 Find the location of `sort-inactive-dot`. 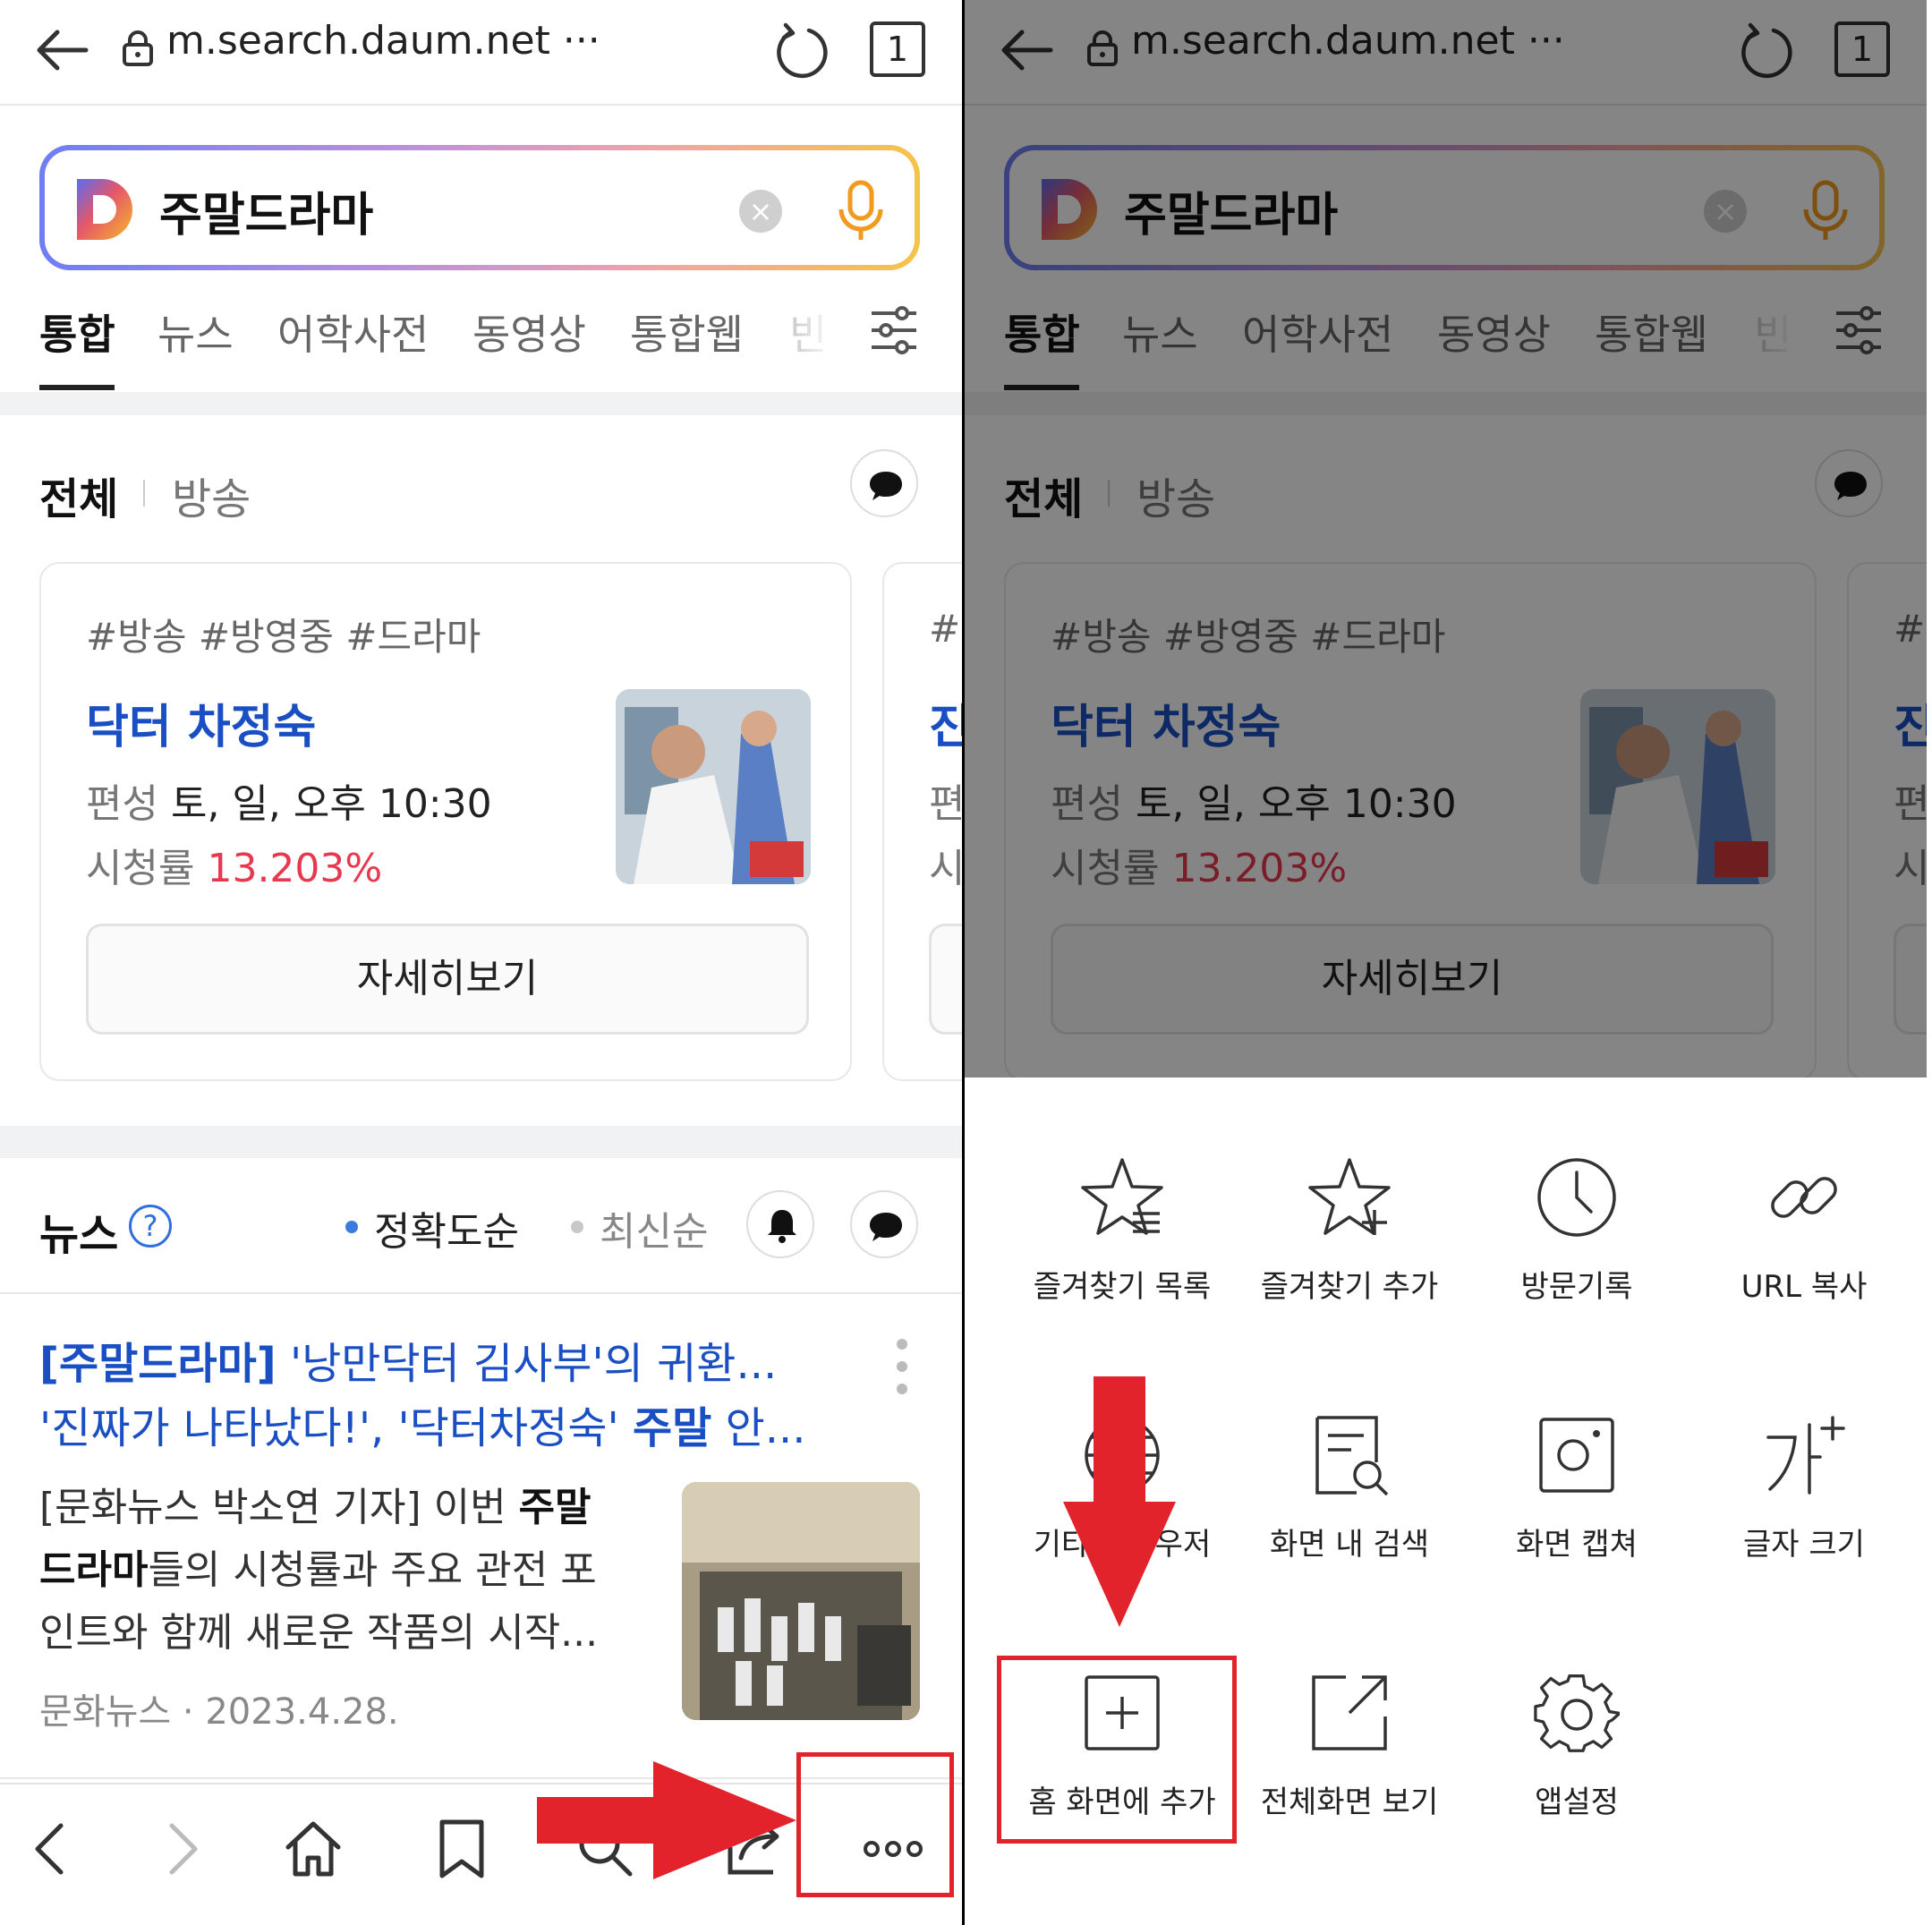

sort-inactive-dot is located at coordinates (577, 1227).